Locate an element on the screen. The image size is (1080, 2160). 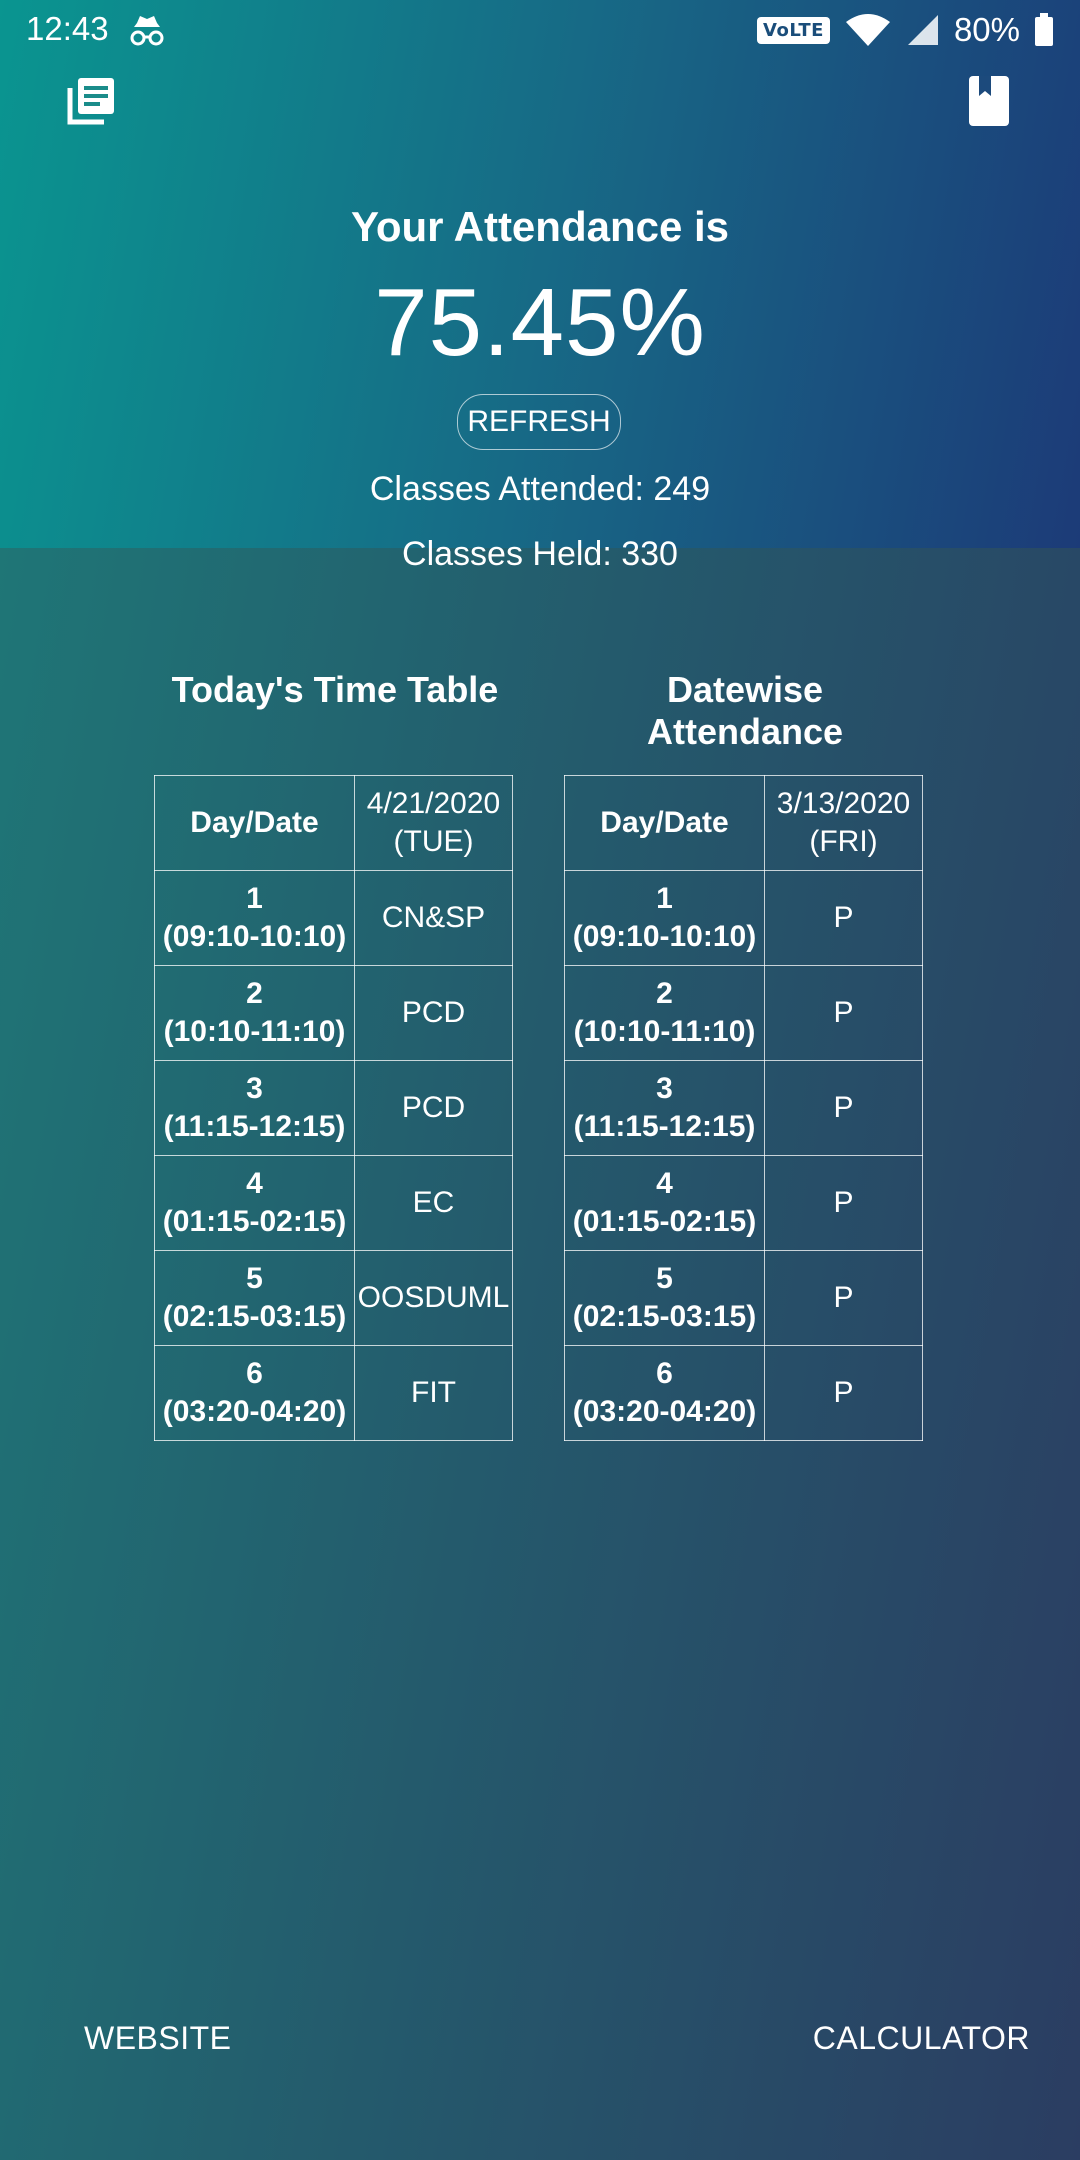
classes-held: Classes Held: 330 is located at coordinates (540, 554).